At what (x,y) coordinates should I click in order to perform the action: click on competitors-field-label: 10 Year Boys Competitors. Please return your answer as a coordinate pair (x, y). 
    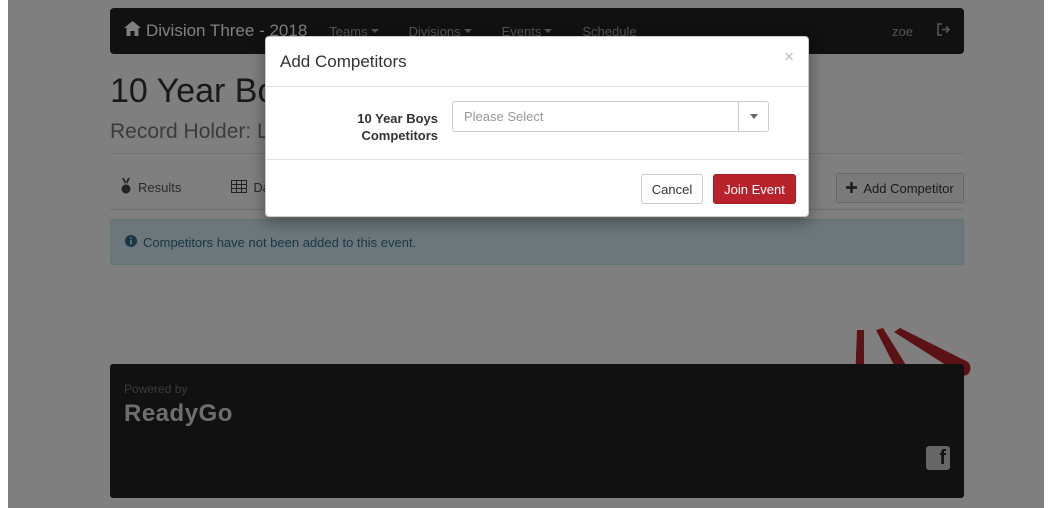
    Looking at the image, I should click on (384, 127).